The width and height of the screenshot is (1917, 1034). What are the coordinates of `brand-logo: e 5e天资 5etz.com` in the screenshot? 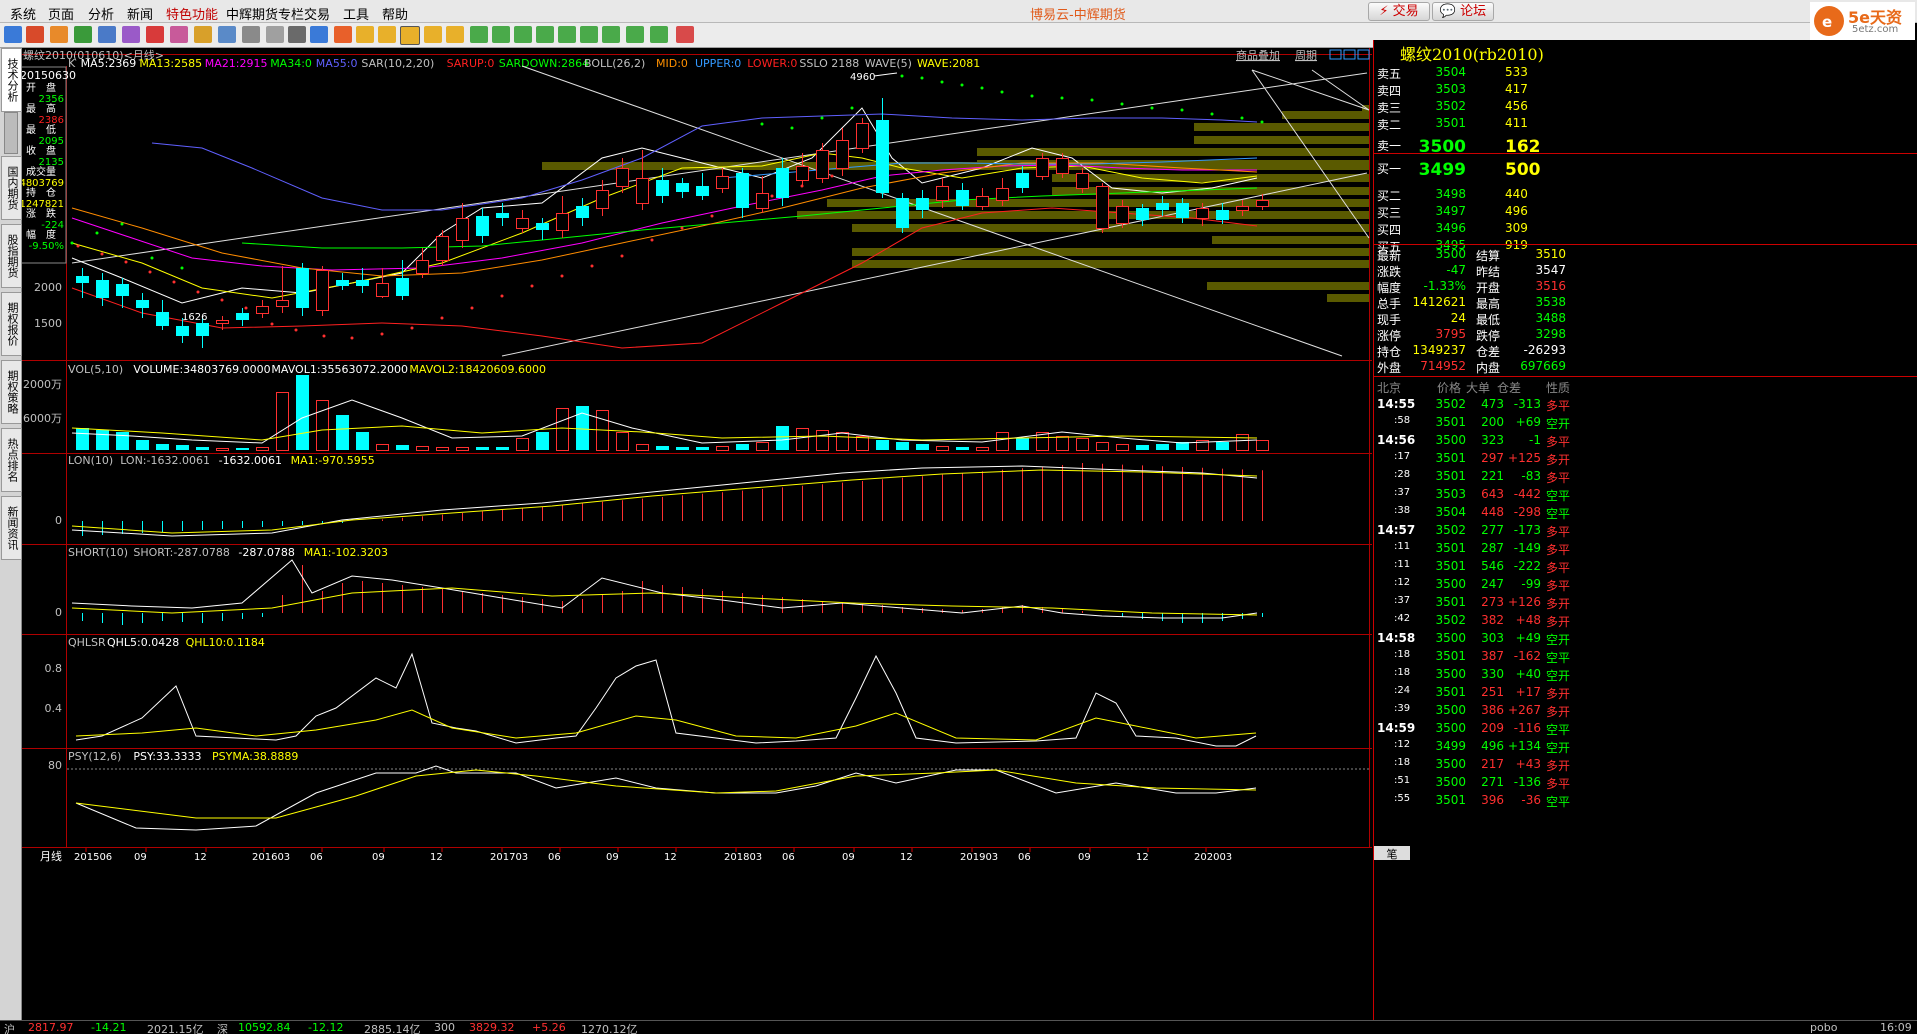 It's located at (1862, 21).